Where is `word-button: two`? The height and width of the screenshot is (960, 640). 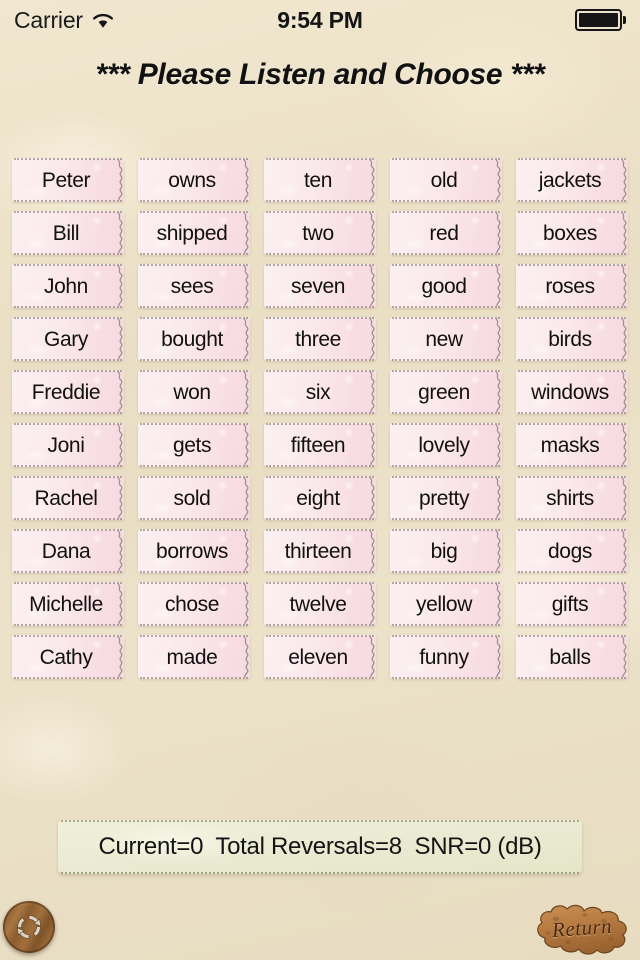 word-button: two is located at coordinates (320, 233).